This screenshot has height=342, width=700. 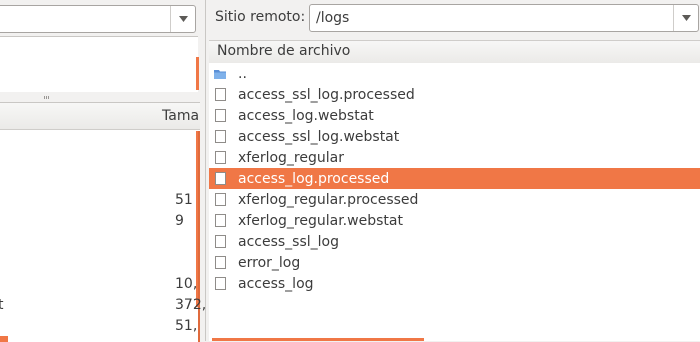 I want to click on tree-scrollbar, so click(x=197, y=73).